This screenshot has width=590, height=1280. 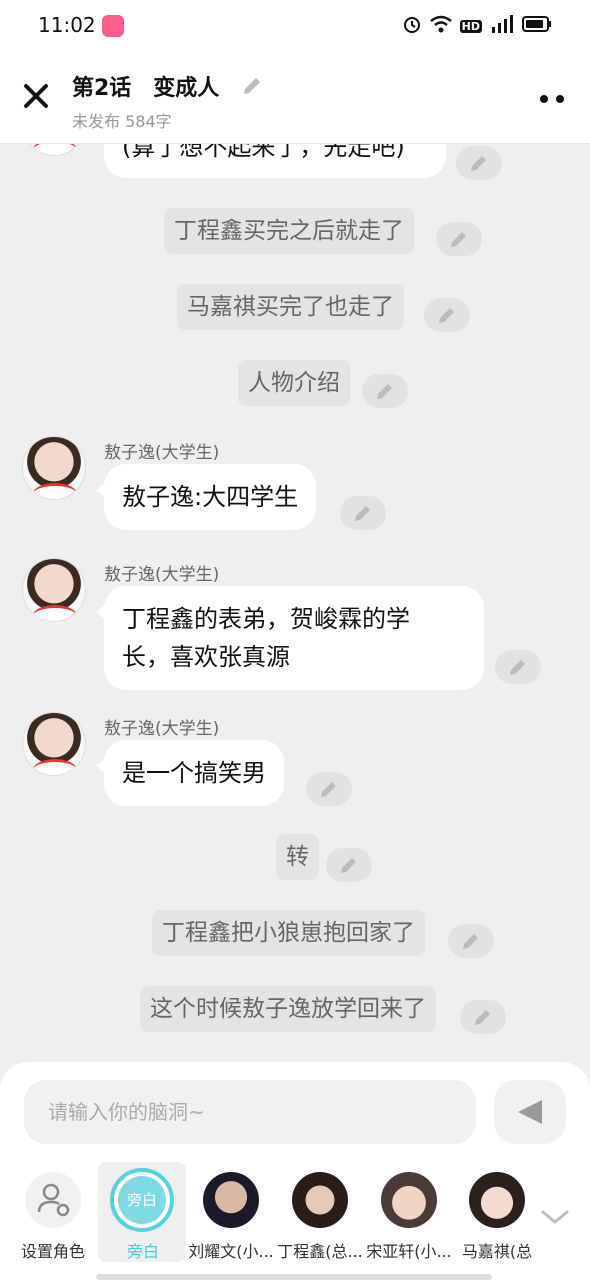 What do you see at coordinates (252, 89) in the screenshot?
I see `edit-title-icon` at bounding box center [252, 89].